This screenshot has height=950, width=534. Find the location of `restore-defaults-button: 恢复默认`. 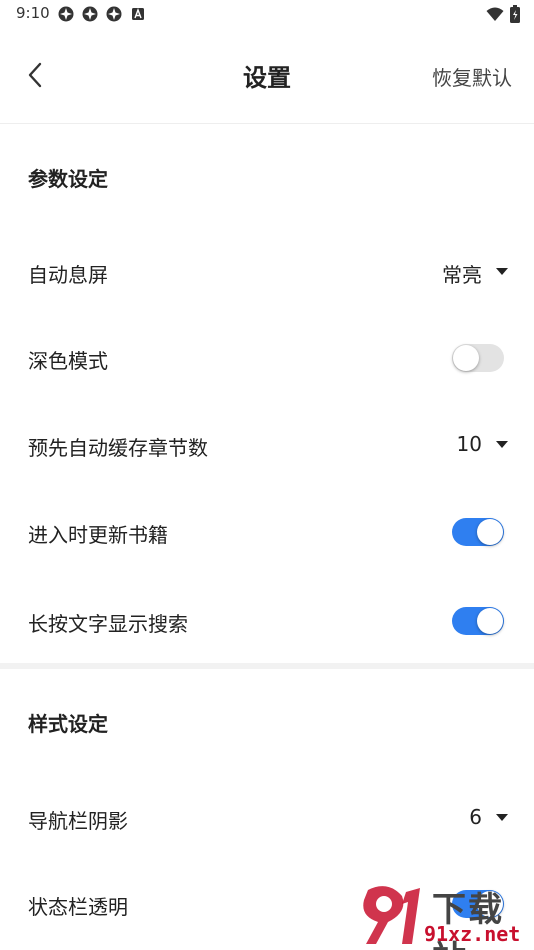

restore-defaults-button: 恢复默认 is located at coordinates (472, 76).